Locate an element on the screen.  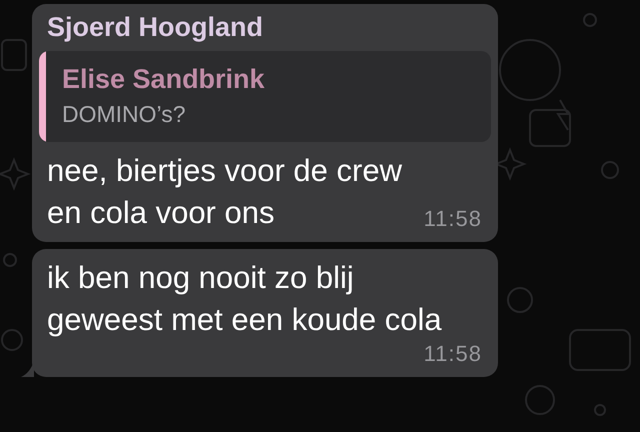
quoted-text: DOMINO’s? is located at coordinates (124, 114).